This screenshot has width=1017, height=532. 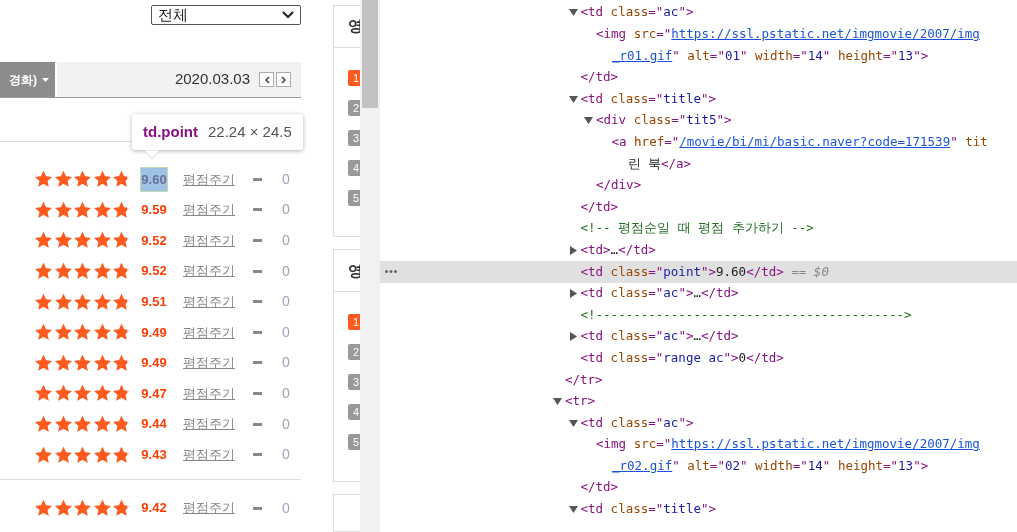 What do you see at coordinates (618, 249) in the screenshot?
I see `code-line: <td>…</td>` at bounding box center [618, 249].